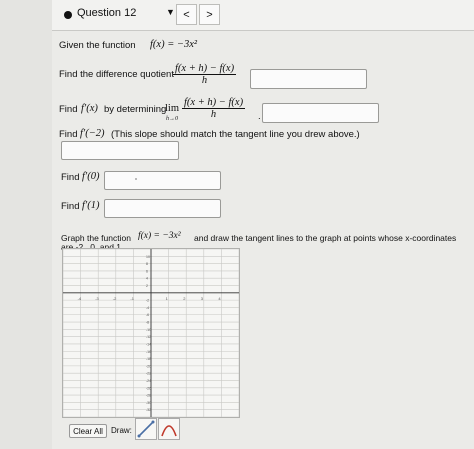 The height and width of the screenshot is (449, 474). What do you see at coordinates (68, 109) in the screenshot?
I see `derivative-prompt-a: Find` at bounding box center [68, 109].